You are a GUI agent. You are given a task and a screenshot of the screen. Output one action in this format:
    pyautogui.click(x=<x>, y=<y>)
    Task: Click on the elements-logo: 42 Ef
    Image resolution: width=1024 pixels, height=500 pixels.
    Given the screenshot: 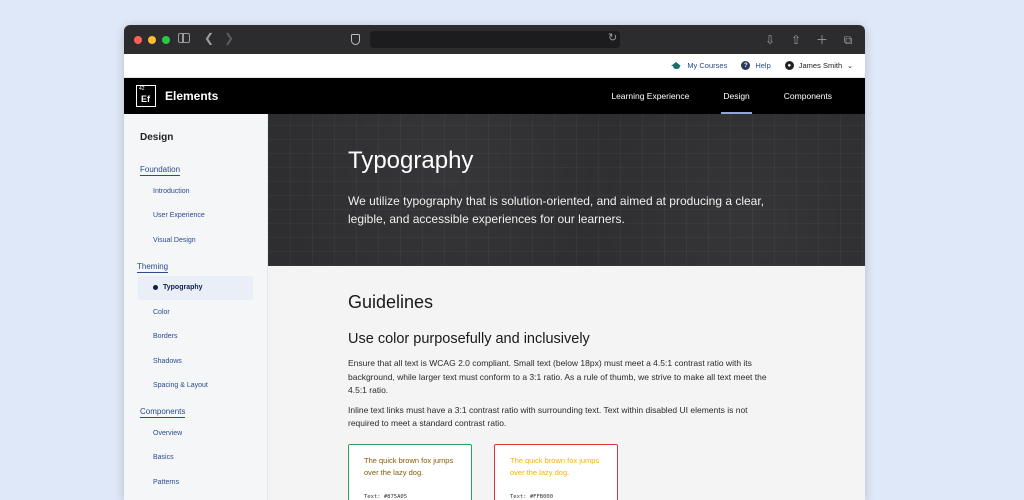 What is the action you would take?
    pyautogui.click(x=146, y=96)
    